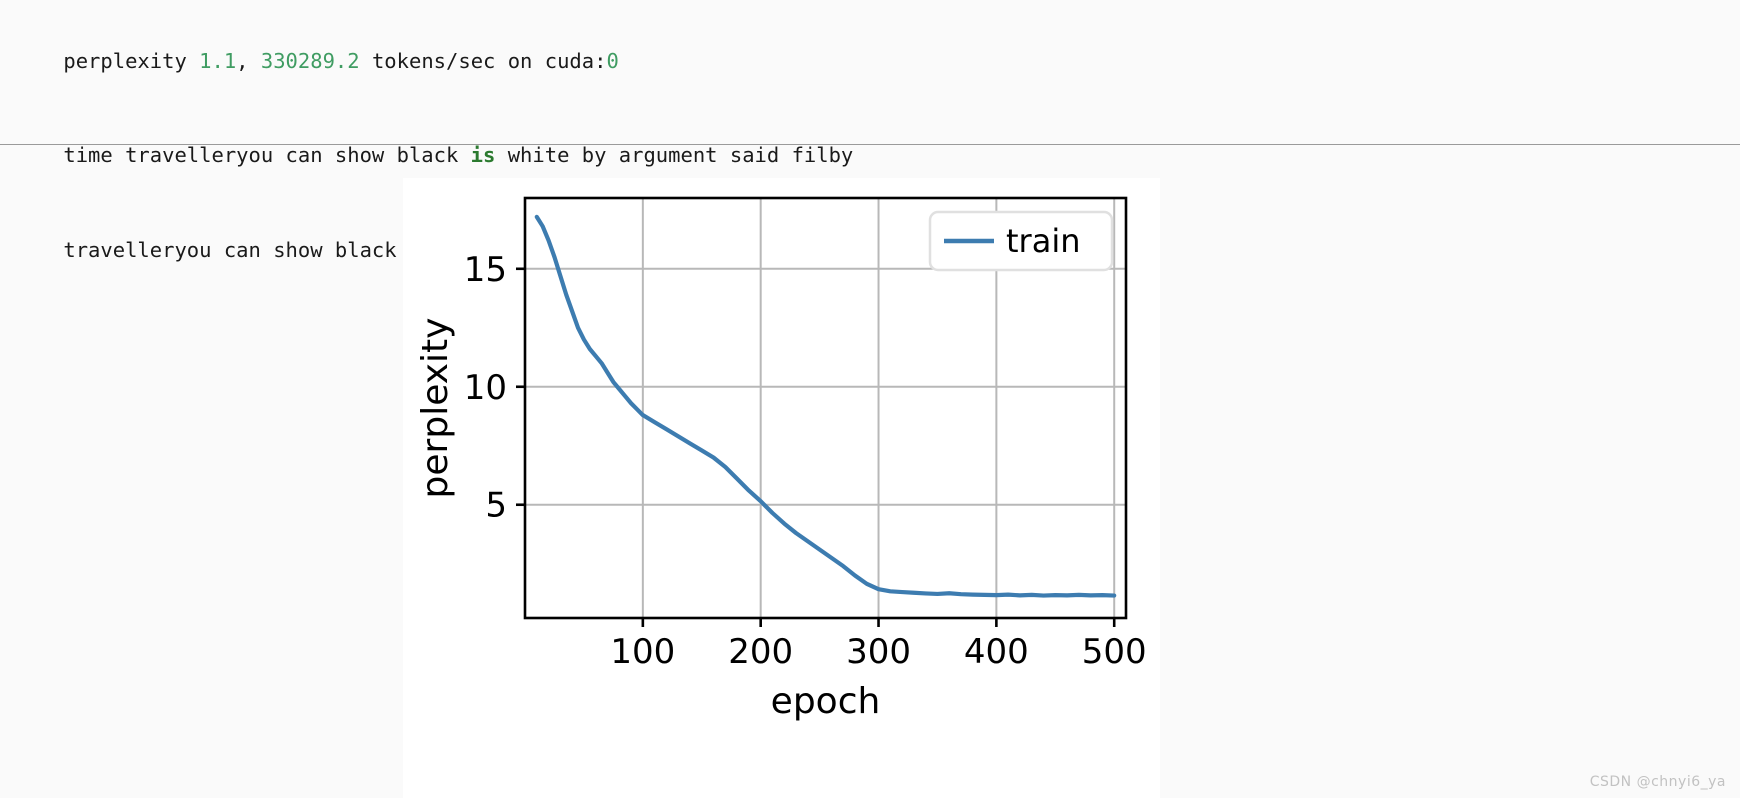  Describe the element at coordinates (483, 60) in the screenshot. I see `console-text-tokens-suffix: tokens/sec on cuda:` at that location.